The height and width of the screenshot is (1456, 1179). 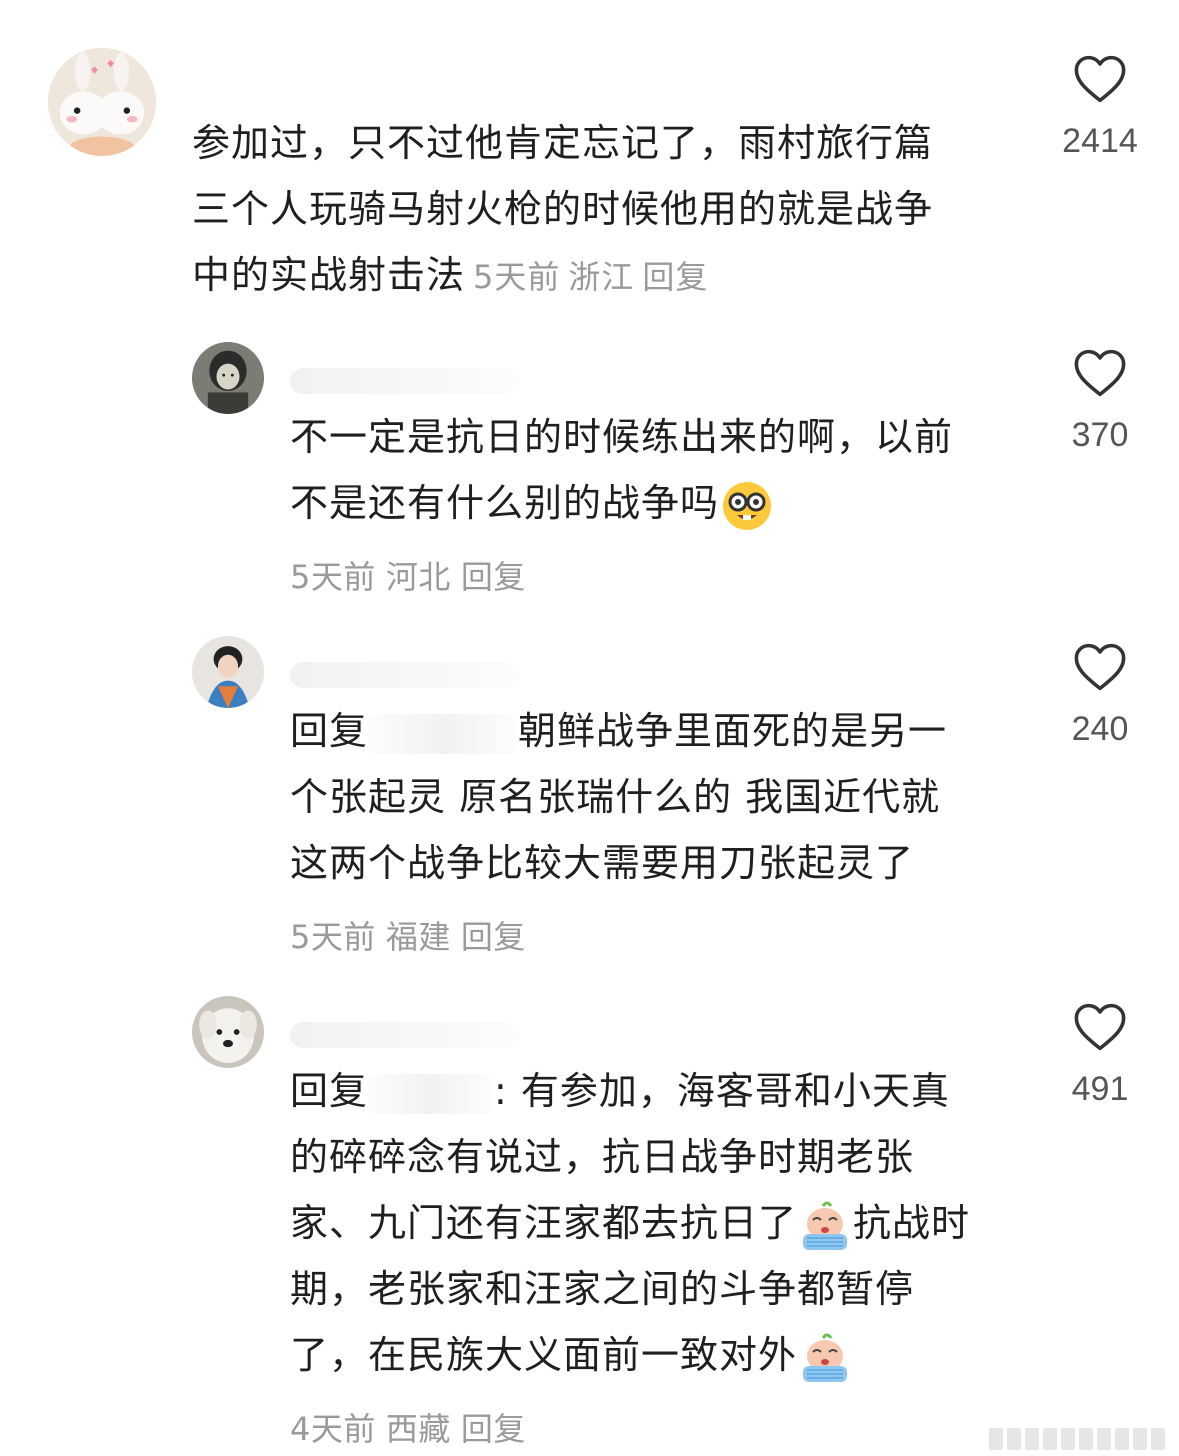 I want to click on comment-line: 不是还有什么别的战争吗, so click(x=505, y=503).